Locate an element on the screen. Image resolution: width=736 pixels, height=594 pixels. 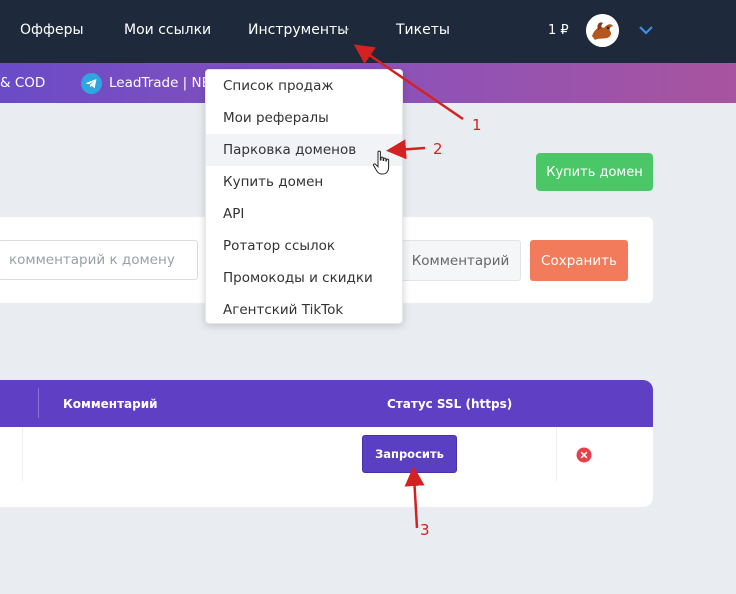
menu-item-sales-list: Список продаж is located at coordinates (304, 86).